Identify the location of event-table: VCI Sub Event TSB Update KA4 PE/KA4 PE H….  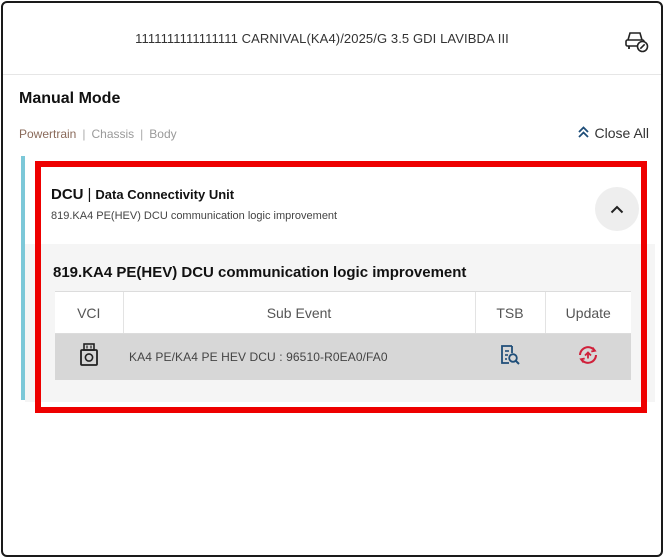
(343, 335).